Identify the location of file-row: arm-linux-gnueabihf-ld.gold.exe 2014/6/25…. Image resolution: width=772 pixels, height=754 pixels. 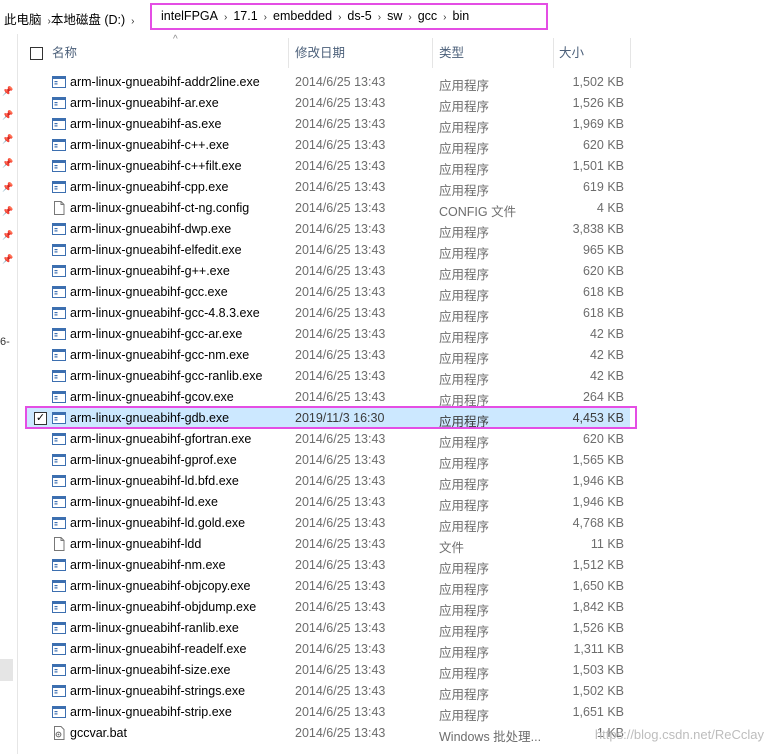
(327, 523).